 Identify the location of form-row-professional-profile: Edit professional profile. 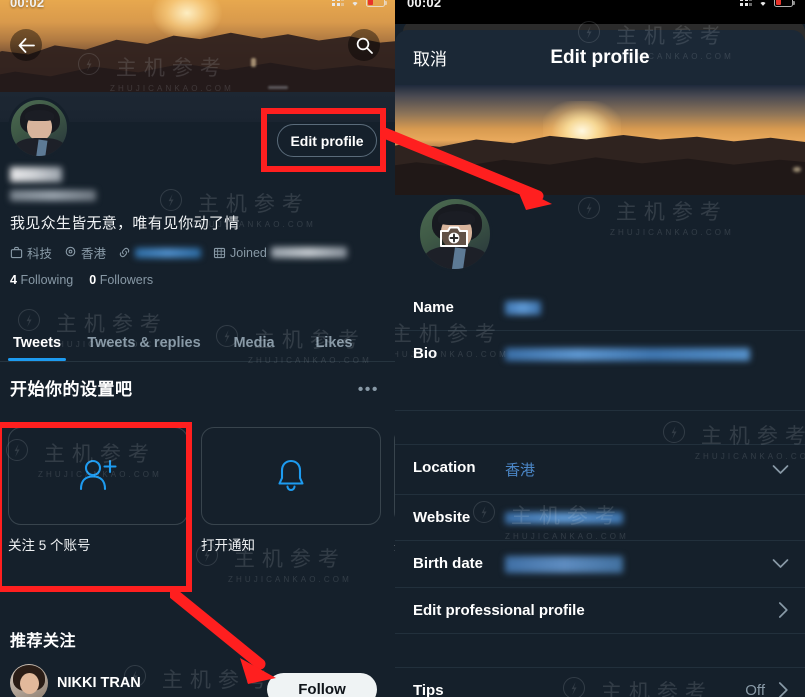
(600, 611).